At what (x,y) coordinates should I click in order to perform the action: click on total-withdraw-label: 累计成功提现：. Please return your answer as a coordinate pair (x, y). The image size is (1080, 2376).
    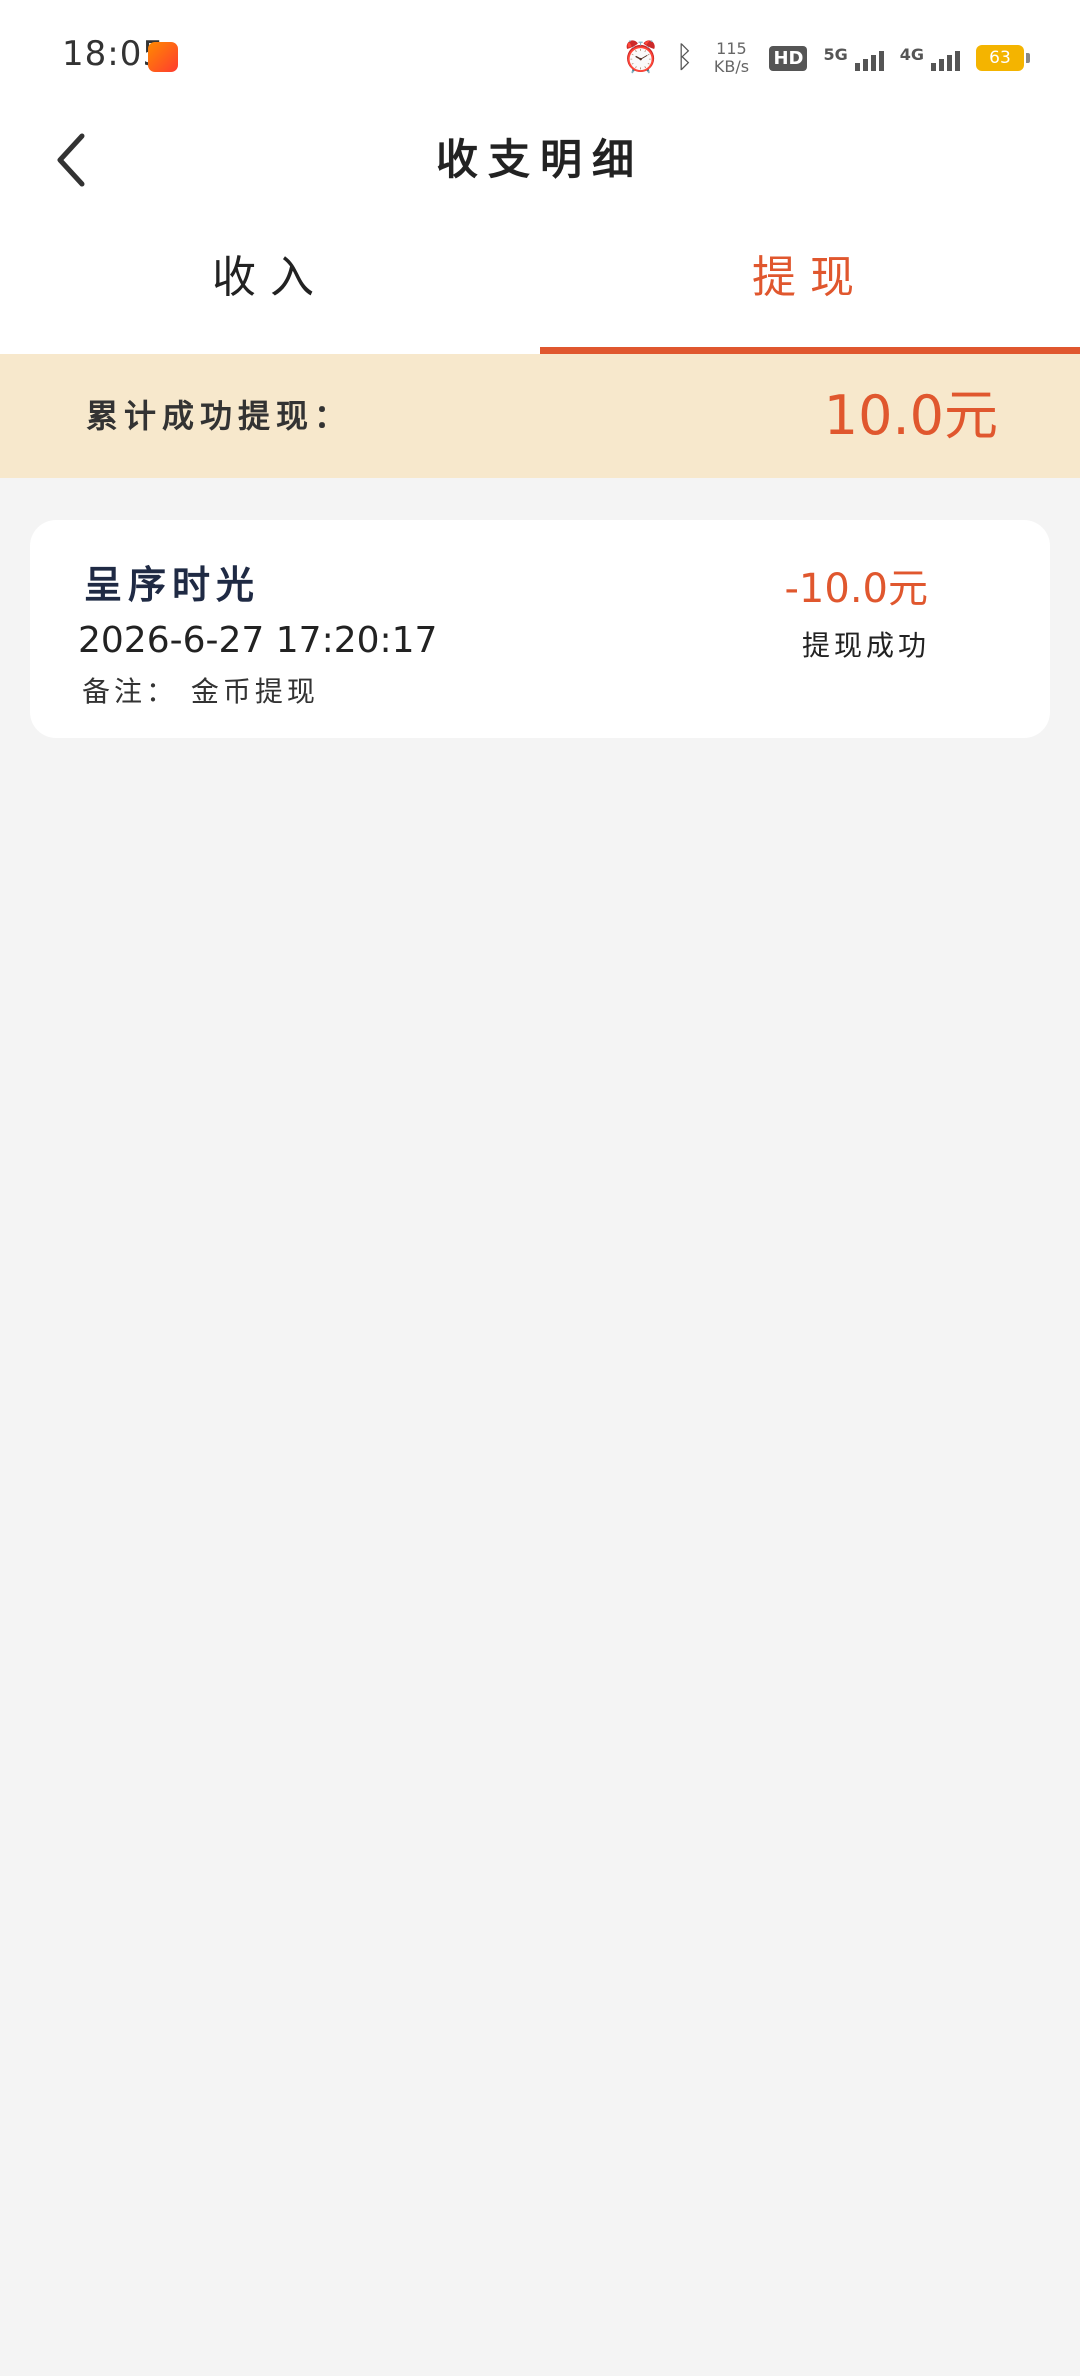
    Looking at the image, I should click on (219, 416).